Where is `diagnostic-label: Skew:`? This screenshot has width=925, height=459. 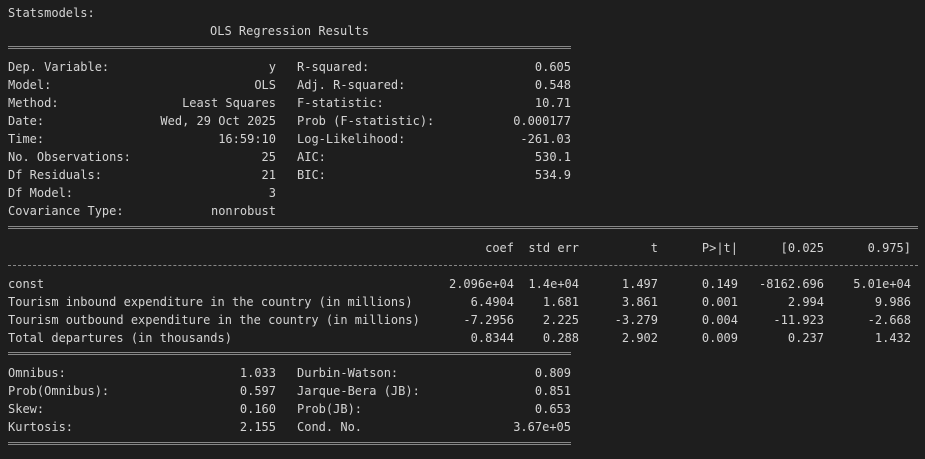 diagnostic-label: Skew: is located at coordinates (26, 409).